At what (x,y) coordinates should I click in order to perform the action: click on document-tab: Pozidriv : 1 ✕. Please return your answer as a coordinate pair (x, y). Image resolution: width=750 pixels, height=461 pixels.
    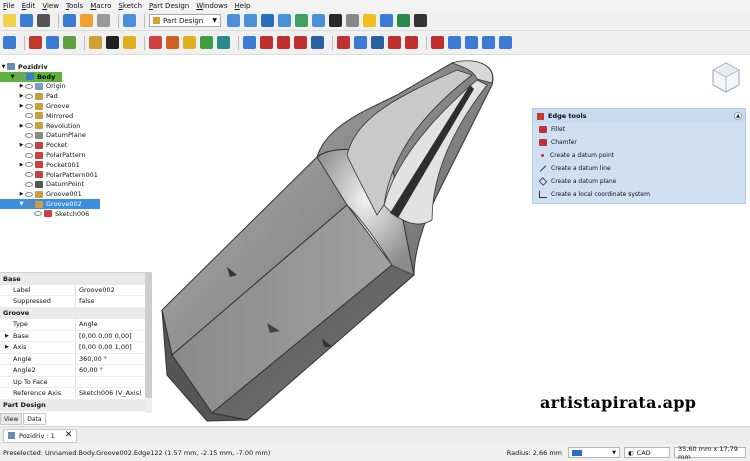
    Looking at the image, I should click on (40, 435).